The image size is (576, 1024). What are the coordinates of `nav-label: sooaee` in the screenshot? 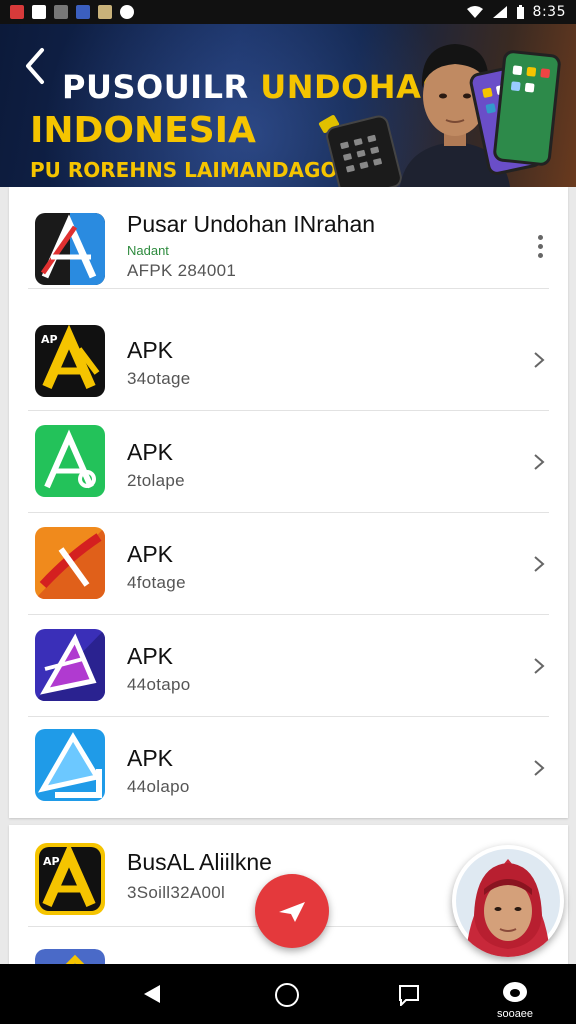 It's located at (515, 1014).